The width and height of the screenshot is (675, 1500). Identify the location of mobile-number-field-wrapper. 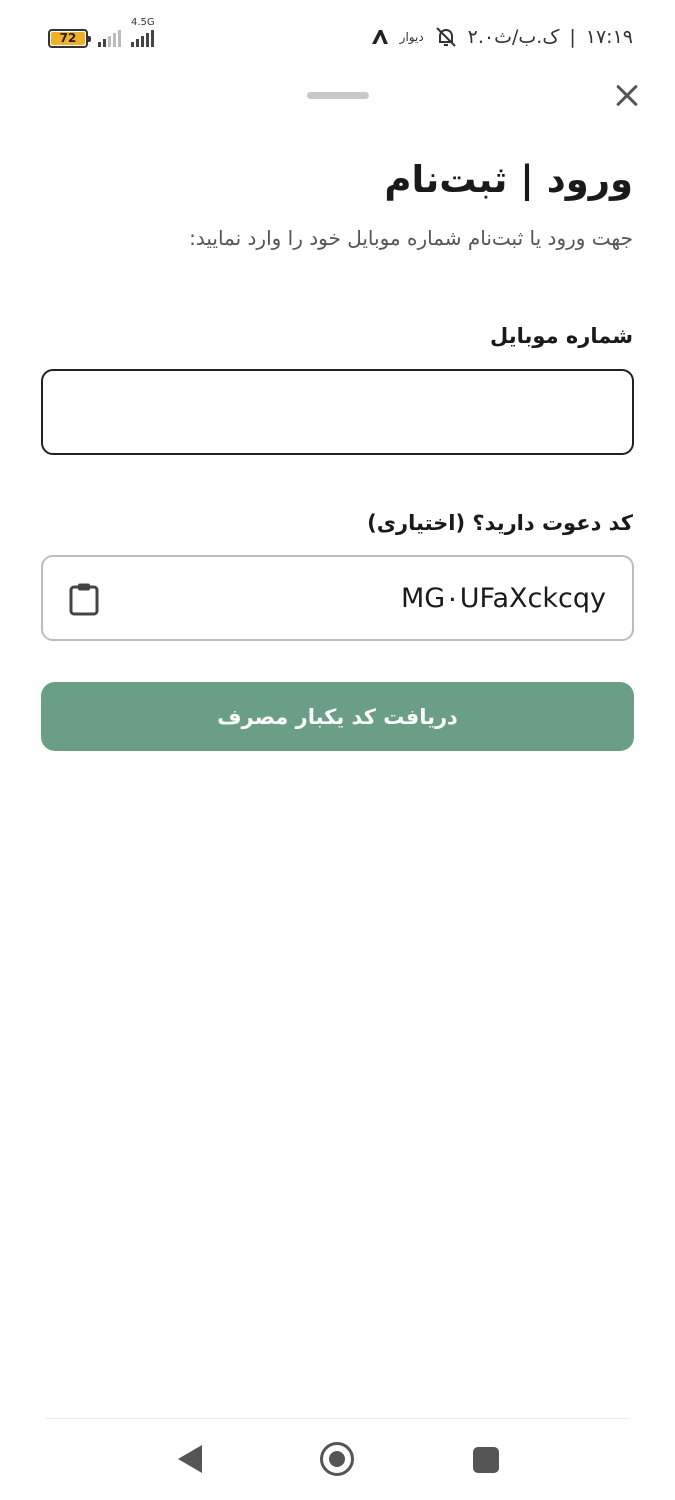
(337, 412).